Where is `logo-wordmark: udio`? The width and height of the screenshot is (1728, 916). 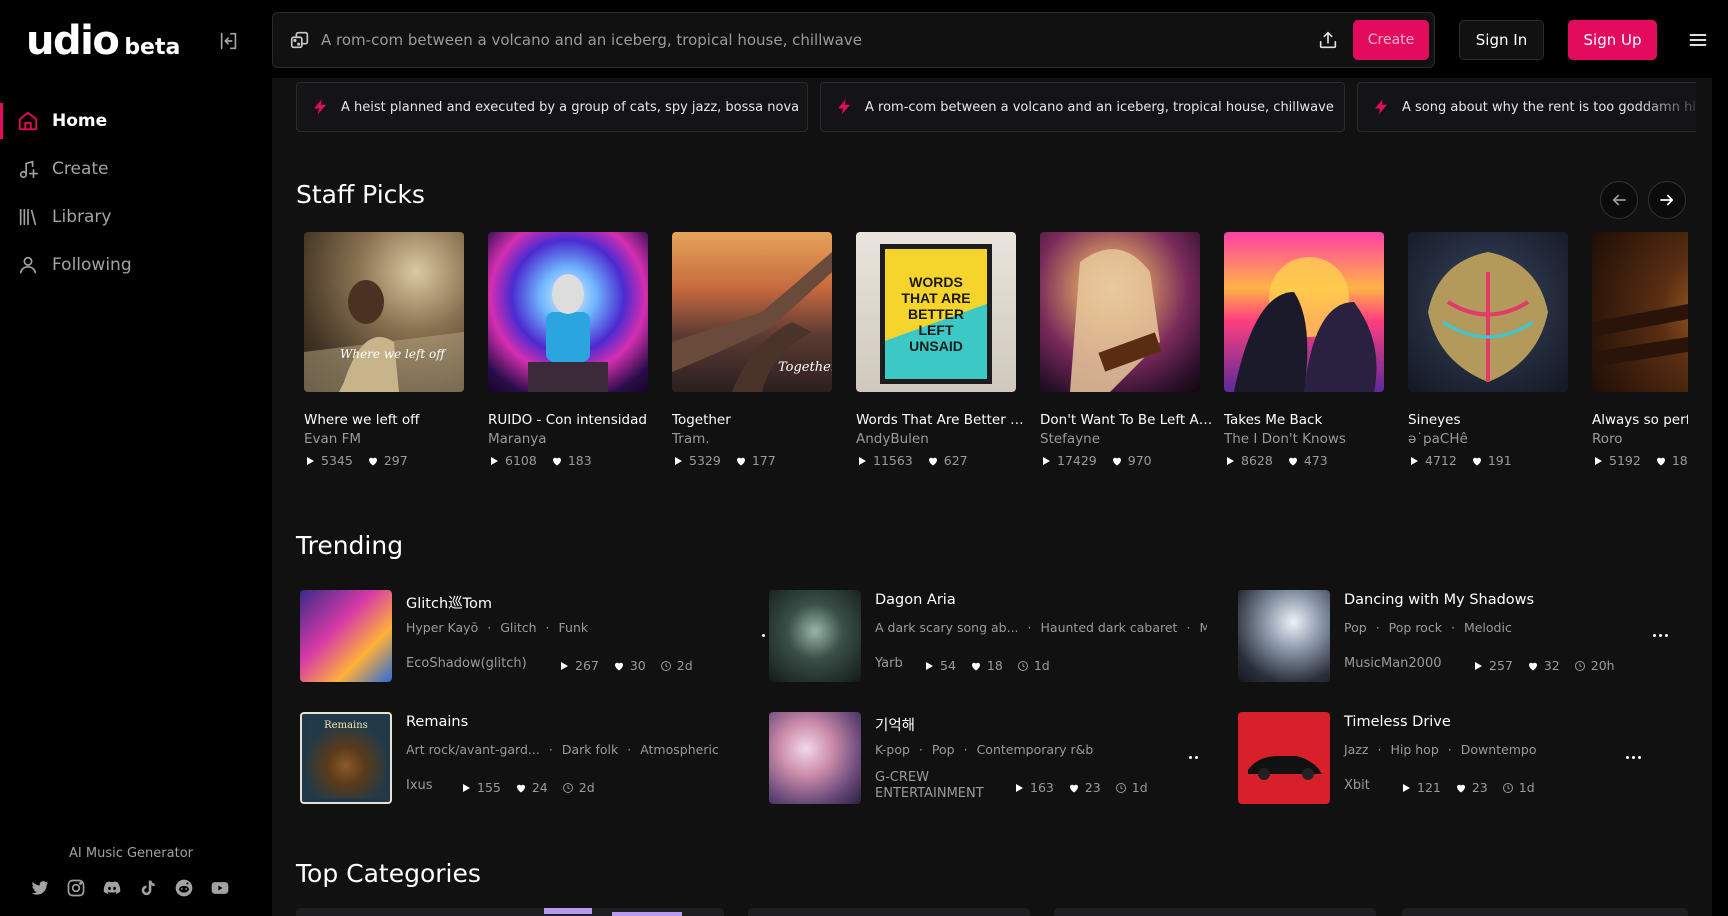
logo-wordmark: udio is located at coordinates (73, 41).